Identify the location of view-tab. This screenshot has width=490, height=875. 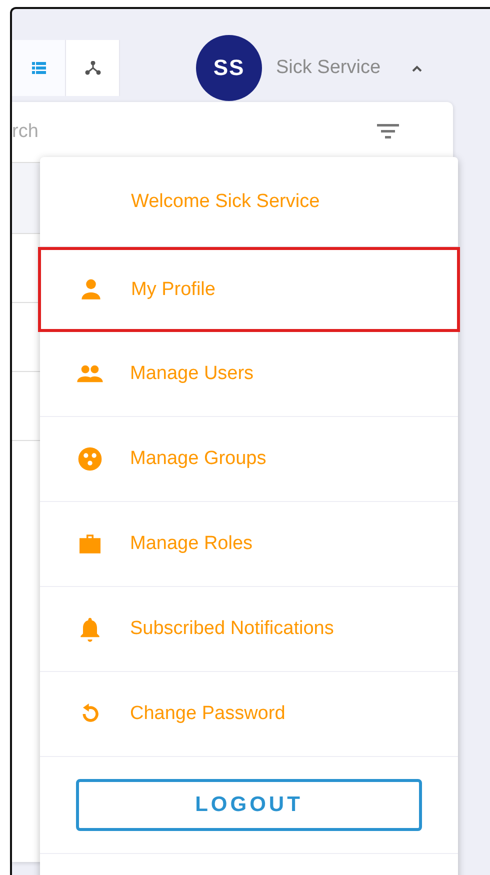
(39, 68).